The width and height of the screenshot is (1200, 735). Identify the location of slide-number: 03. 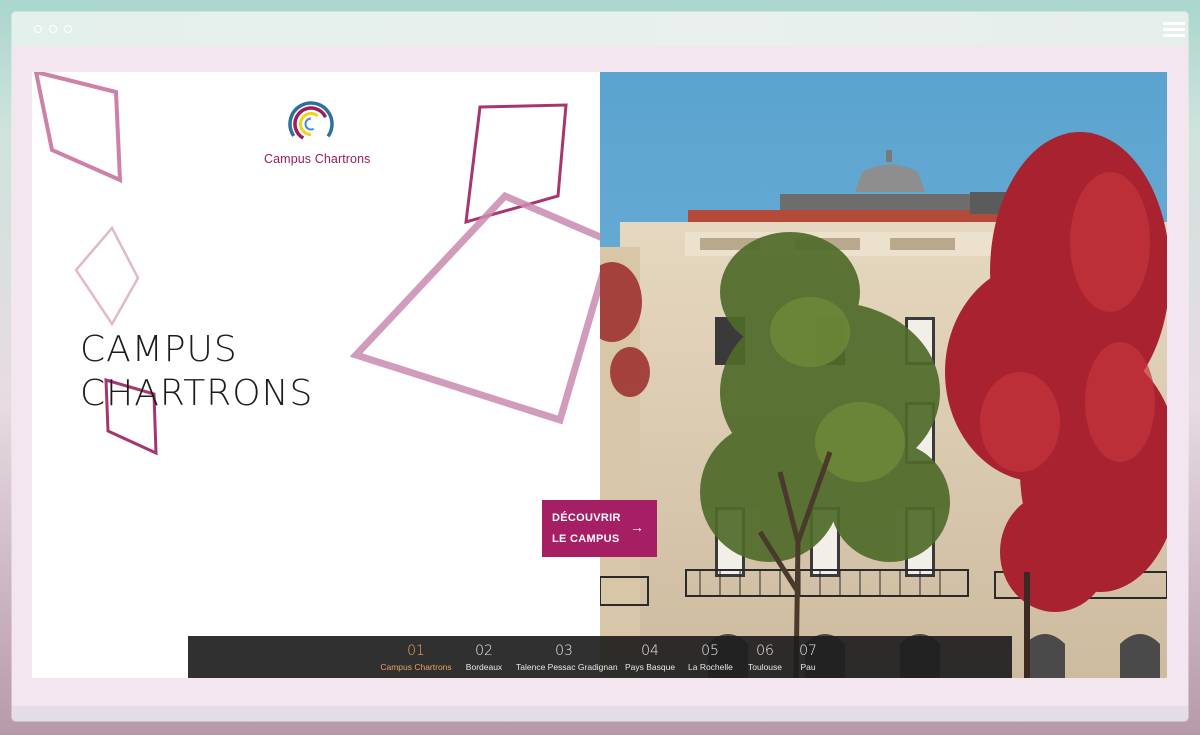
(564, 651).